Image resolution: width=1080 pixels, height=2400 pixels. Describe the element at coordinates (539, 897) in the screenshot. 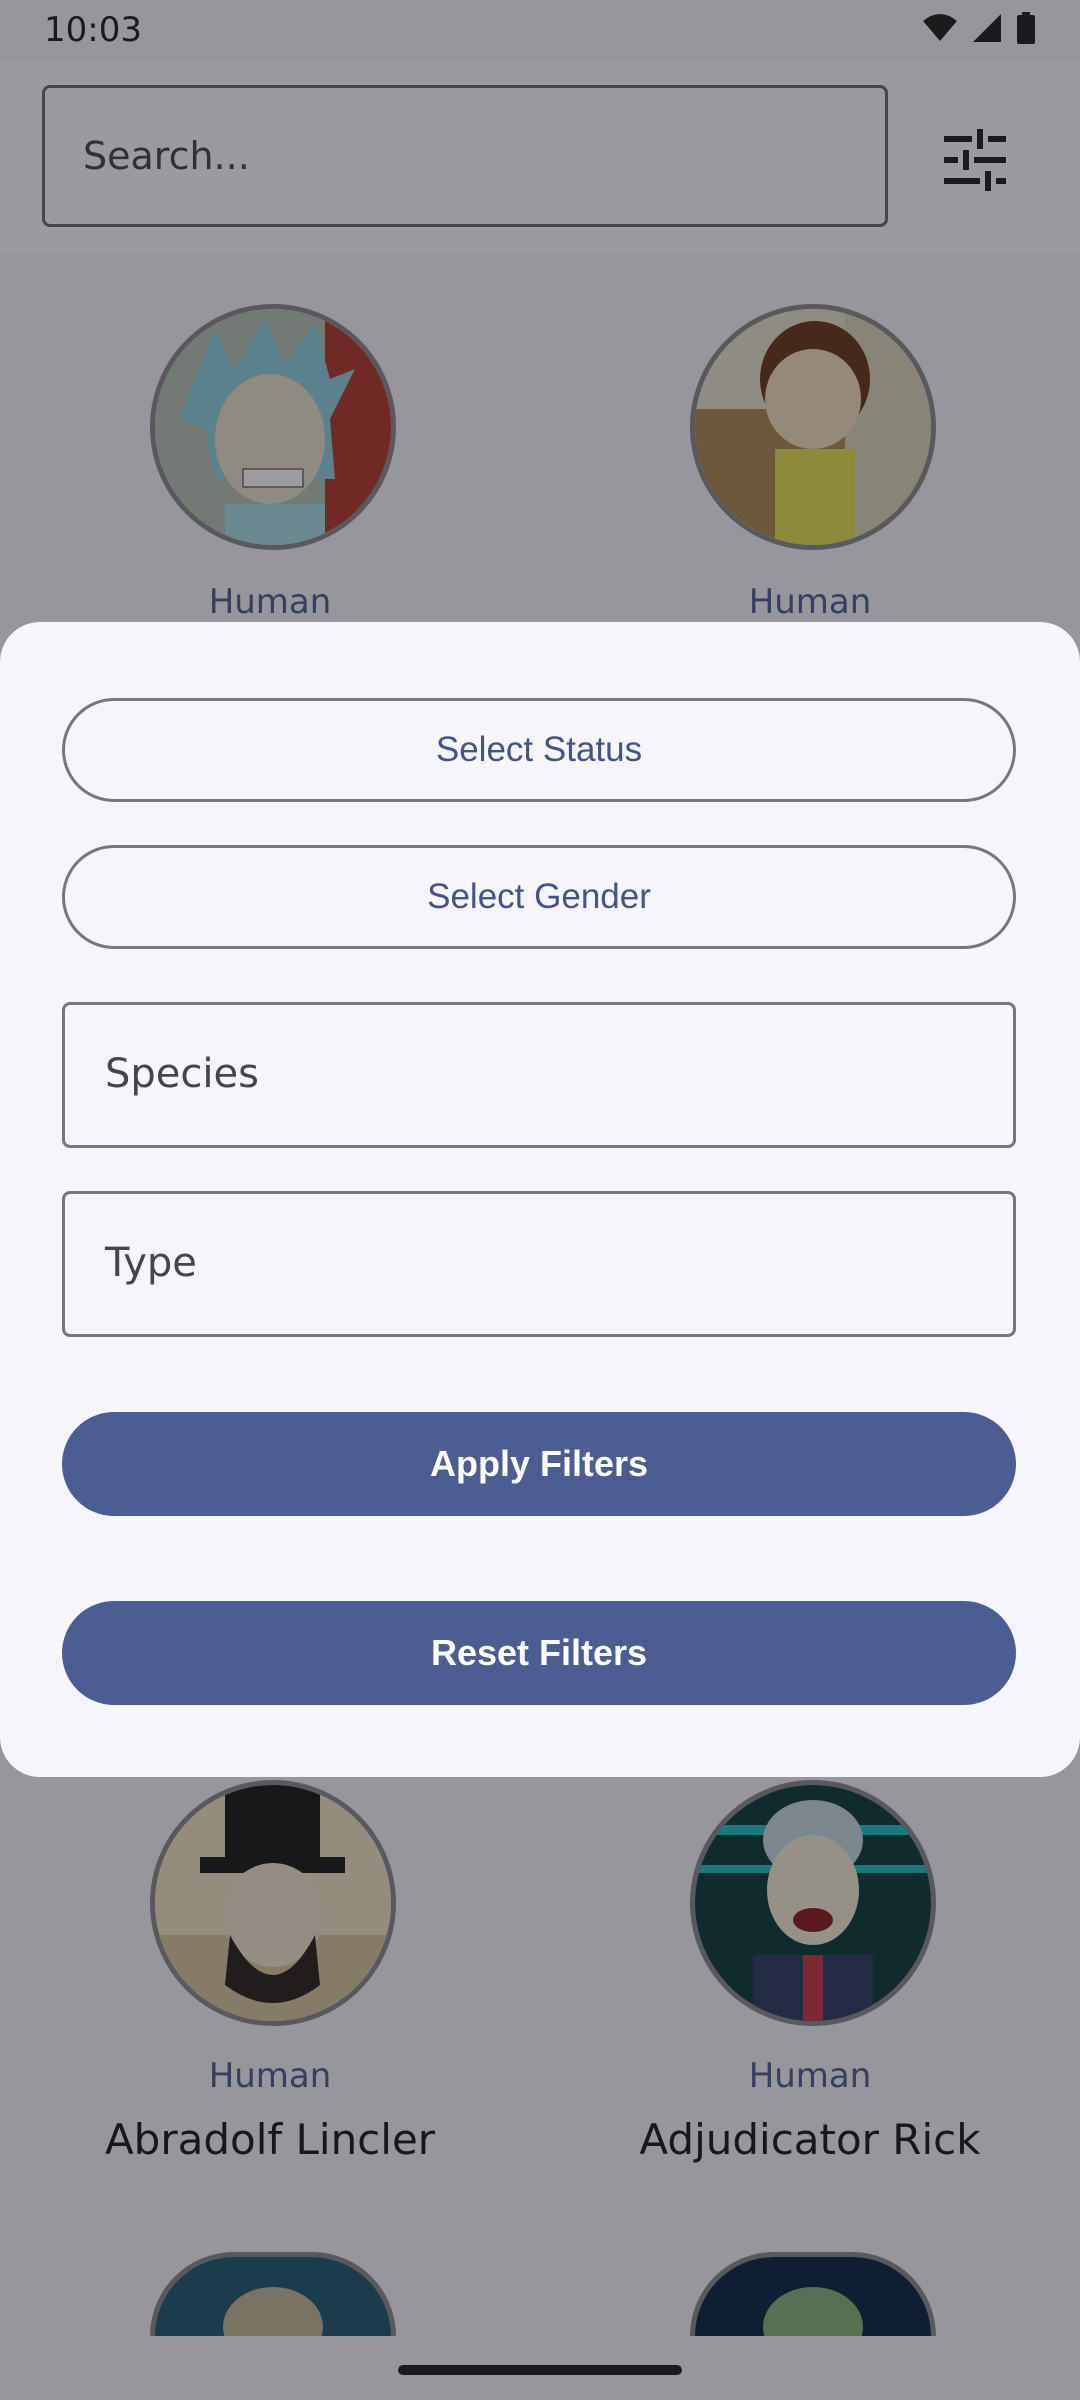

I see `select-gender-button: Select Gender` at that location.